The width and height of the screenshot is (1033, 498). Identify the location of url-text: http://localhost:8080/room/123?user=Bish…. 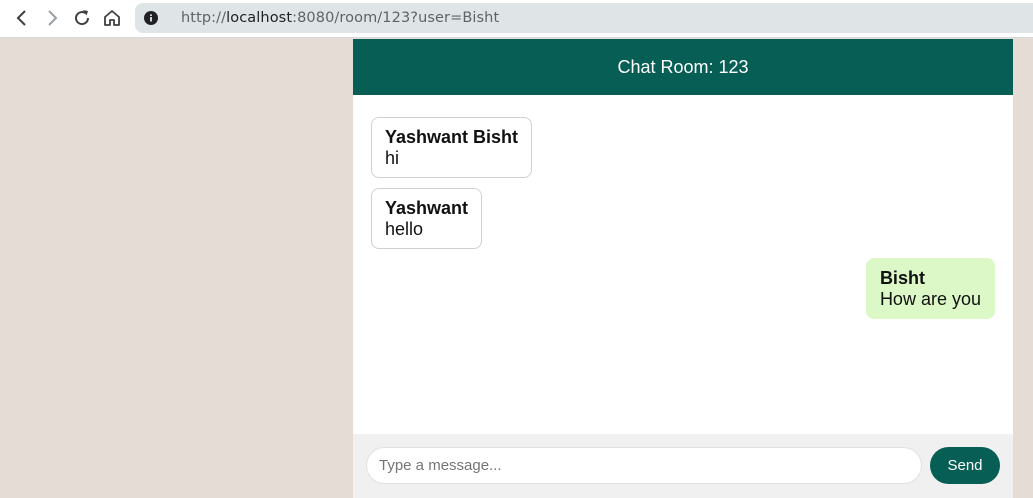
(340, 18).